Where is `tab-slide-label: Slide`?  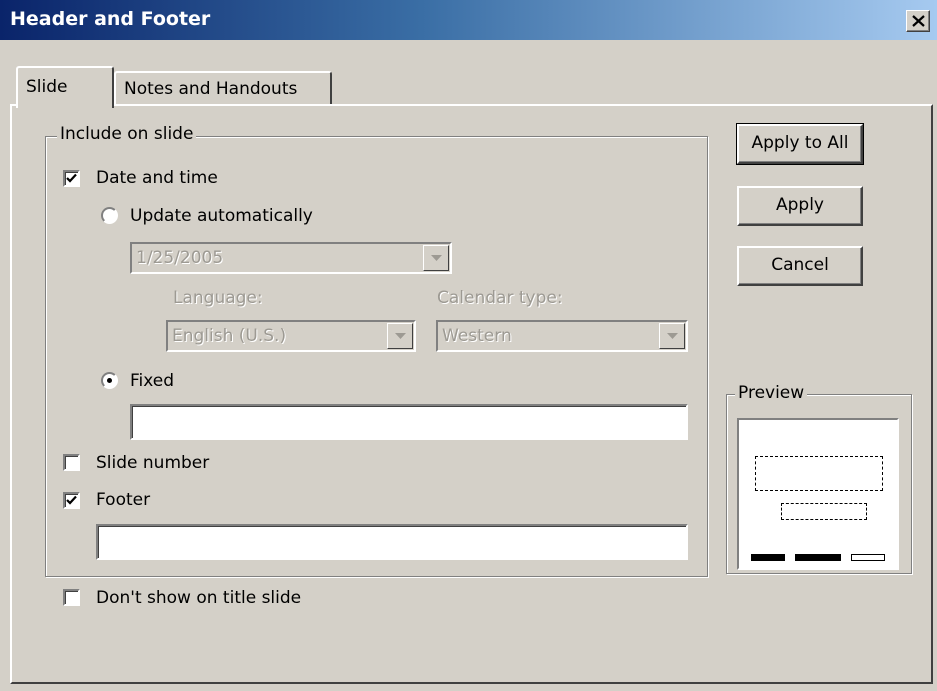 tab-slide-label: Slide is located at coordinates (47, 87).